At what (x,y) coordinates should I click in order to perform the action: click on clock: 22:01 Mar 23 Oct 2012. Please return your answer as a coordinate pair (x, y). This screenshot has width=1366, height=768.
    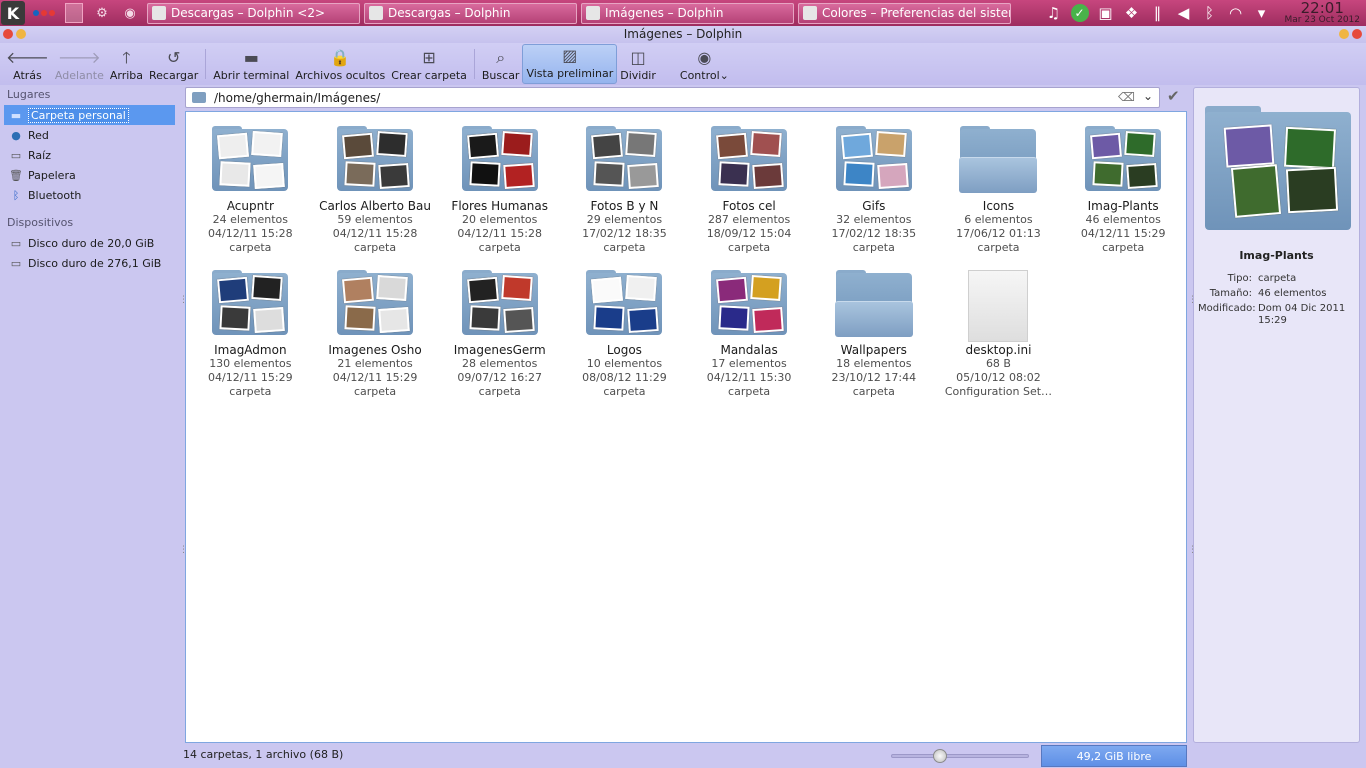
    Looking at the image, I should click on (1322, 13).